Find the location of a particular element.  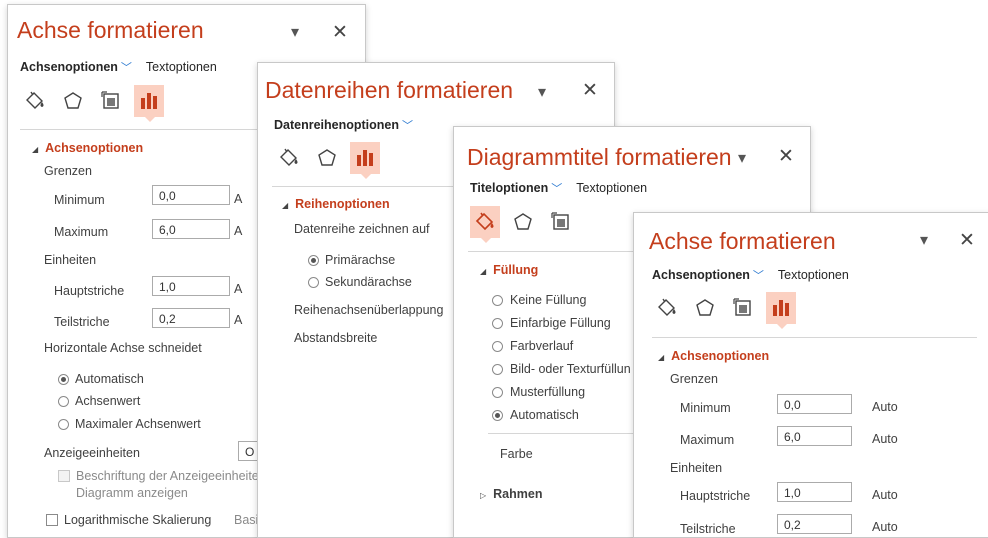

label-reihenachsenueberlappung: Reihenachsenüberlappung is located at coordinates (369, 310).